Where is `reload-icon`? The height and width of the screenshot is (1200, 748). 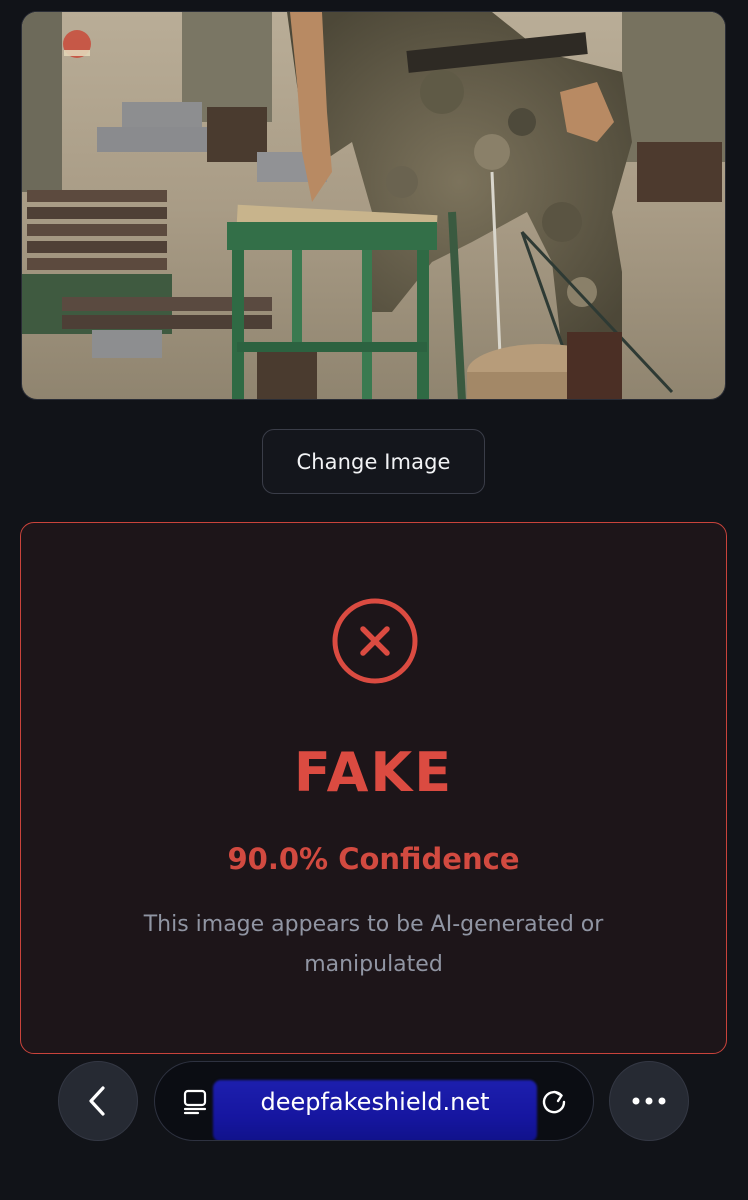 reload-icon is located at coordinates (554, 1102).